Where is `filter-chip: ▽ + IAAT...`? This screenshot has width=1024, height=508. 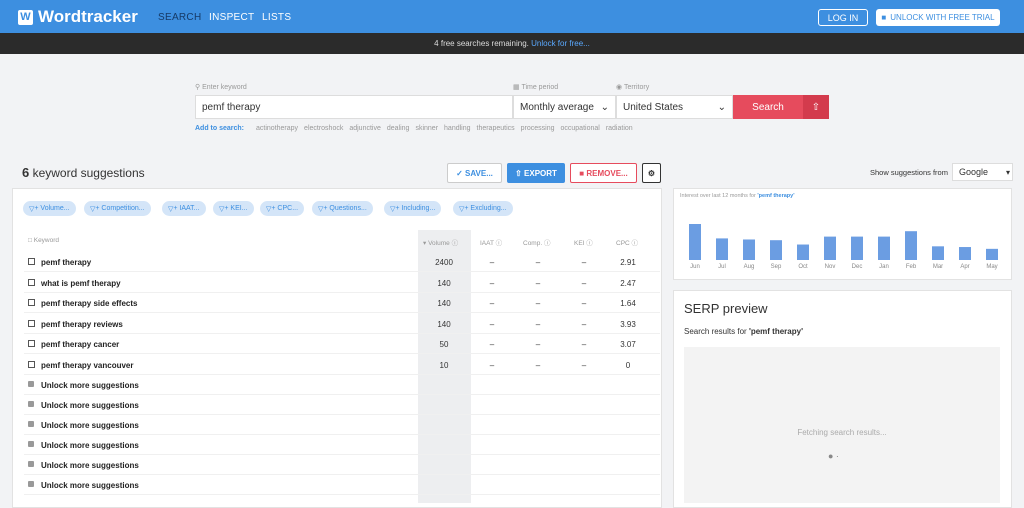
filter-chip: ▽ + IAAT... is located at coordinates (184, 208).